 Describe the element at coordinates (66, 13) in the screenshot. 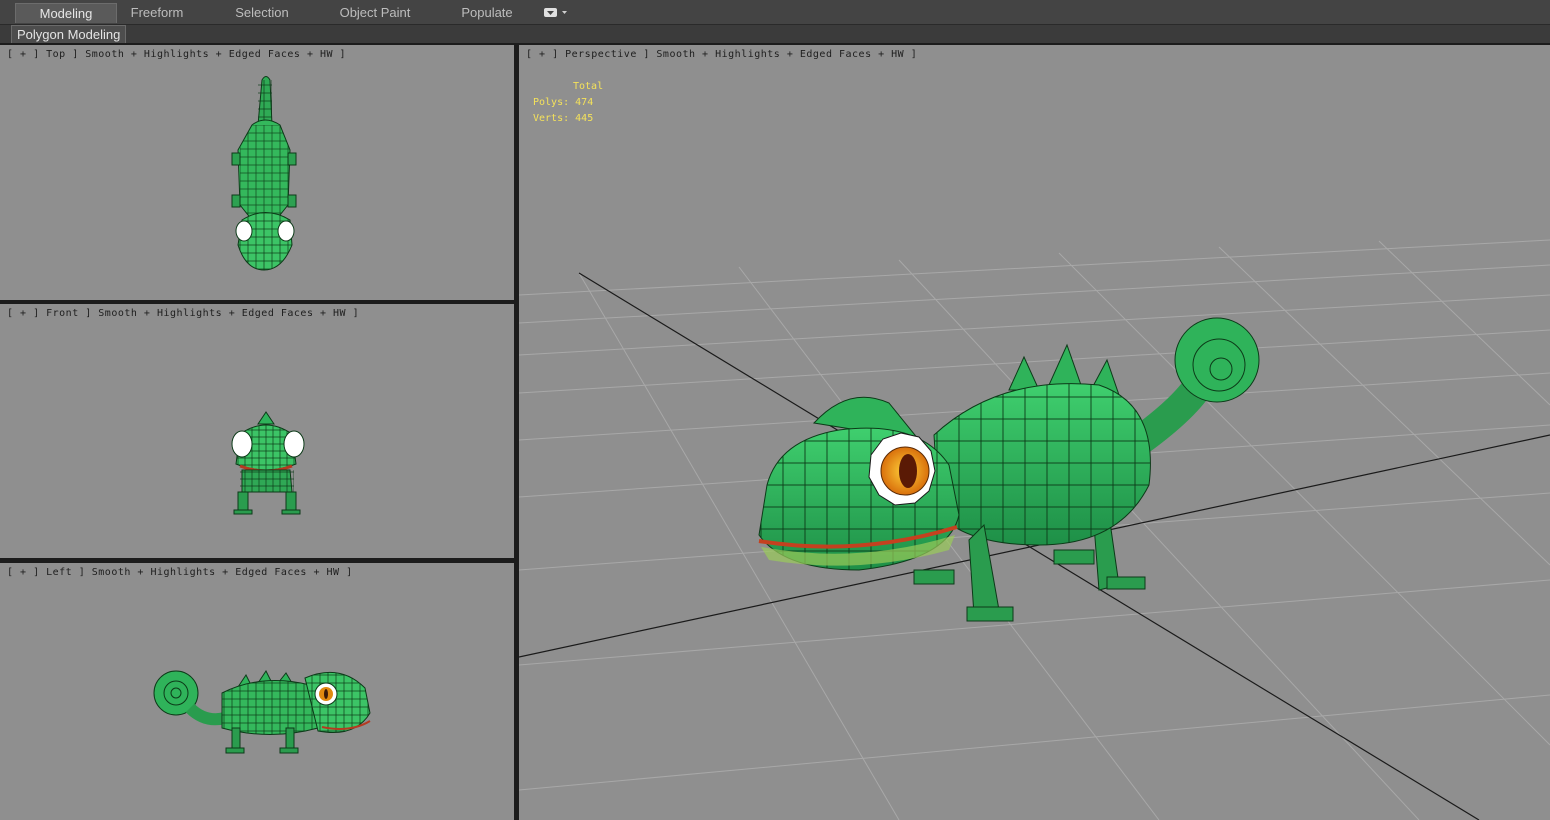

I see `tab-modeling: Modeling` at that location.